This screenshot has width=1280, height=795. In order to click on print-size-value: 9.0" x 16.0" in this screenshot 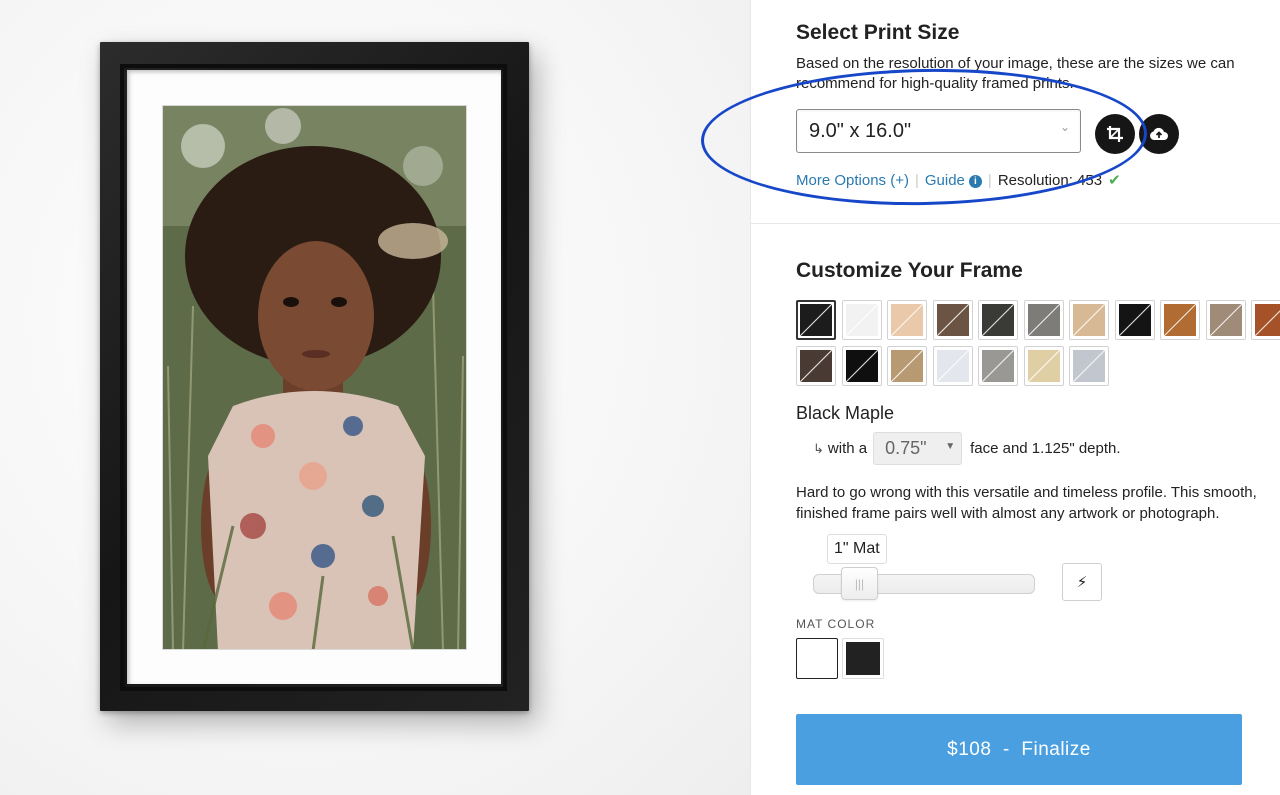, I will do `click(860, 131)`.